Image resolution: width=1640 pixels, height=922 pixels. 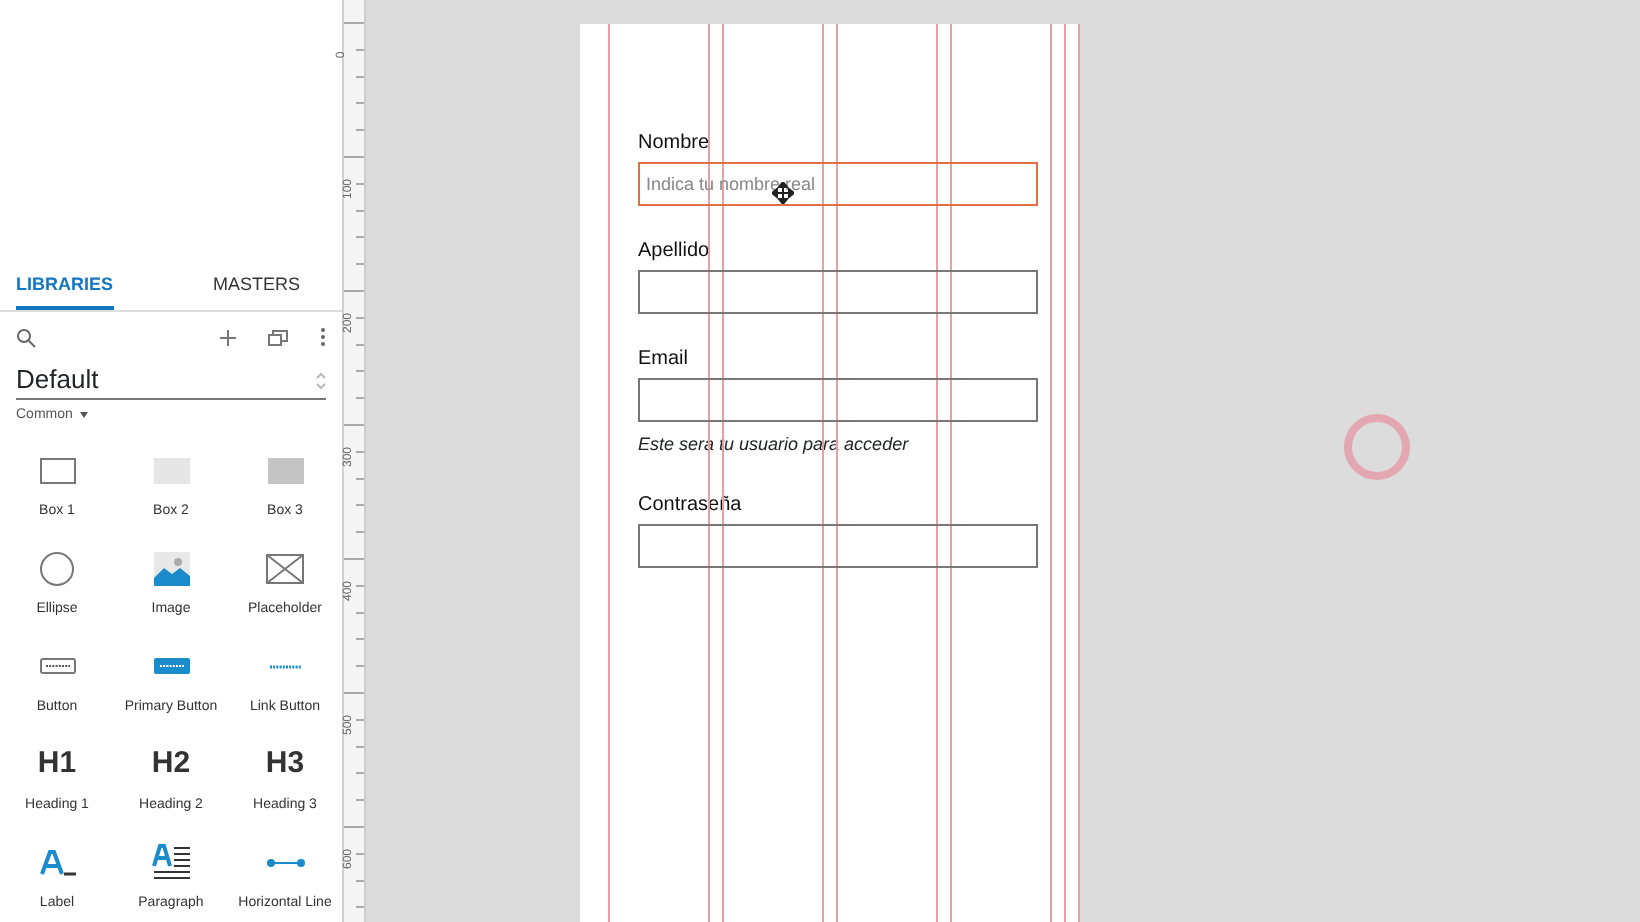 I want to click on click-indicator, so click(x=1377, y=447).